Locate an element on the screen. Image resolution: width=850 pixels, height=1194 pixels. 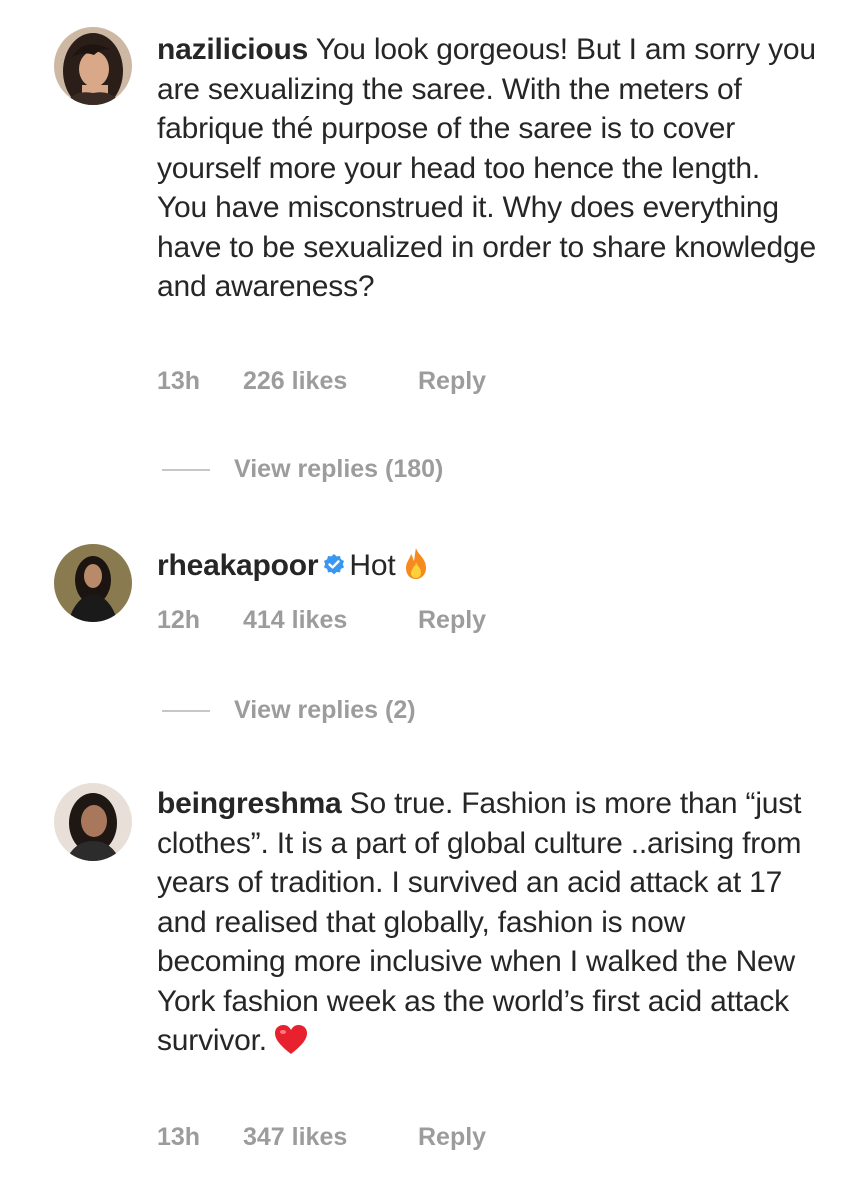
view-replies-label: View replies (180) is located at coordinates (339, 469).